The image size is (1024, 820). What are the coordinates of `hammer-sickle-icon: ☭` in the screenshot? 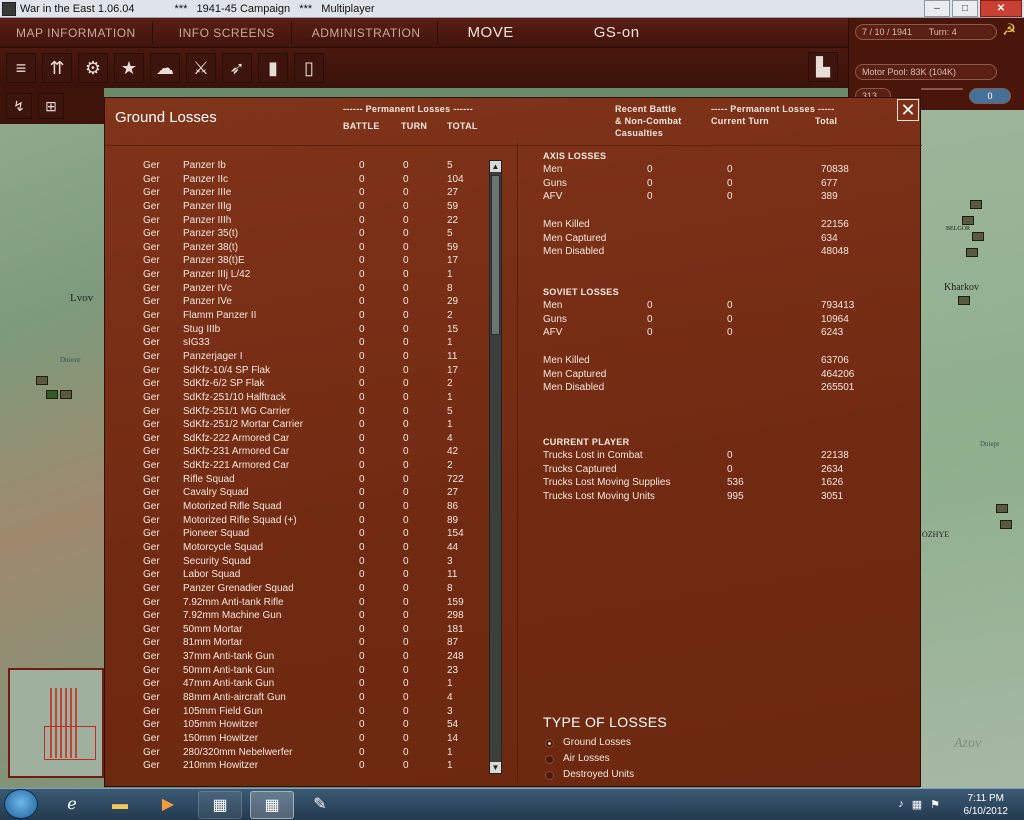 It's located at (1009, 30).